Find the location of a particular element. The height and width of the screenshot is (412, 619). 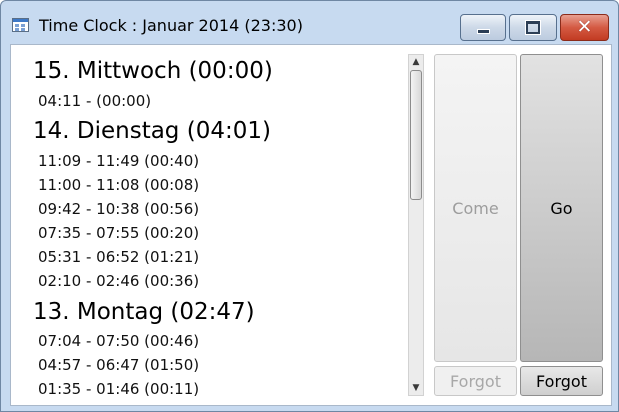

time-entry: 04:11 - (00:00) is located at coordinates (95, 101).